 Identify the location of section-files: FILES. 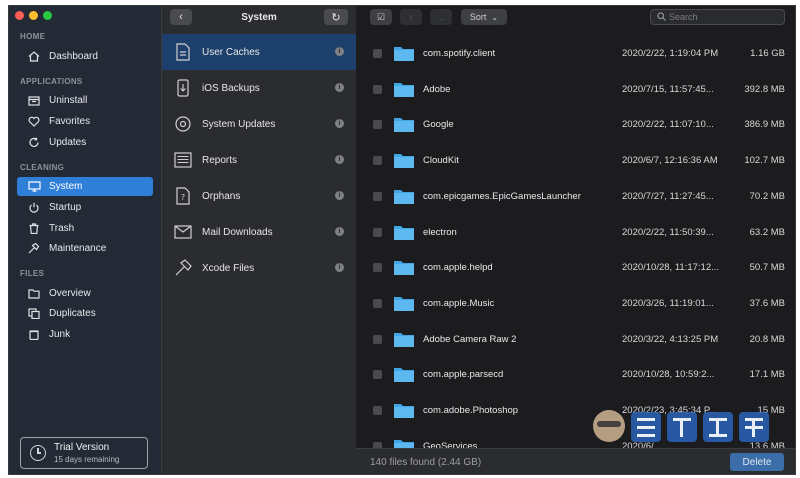
(32, 273).